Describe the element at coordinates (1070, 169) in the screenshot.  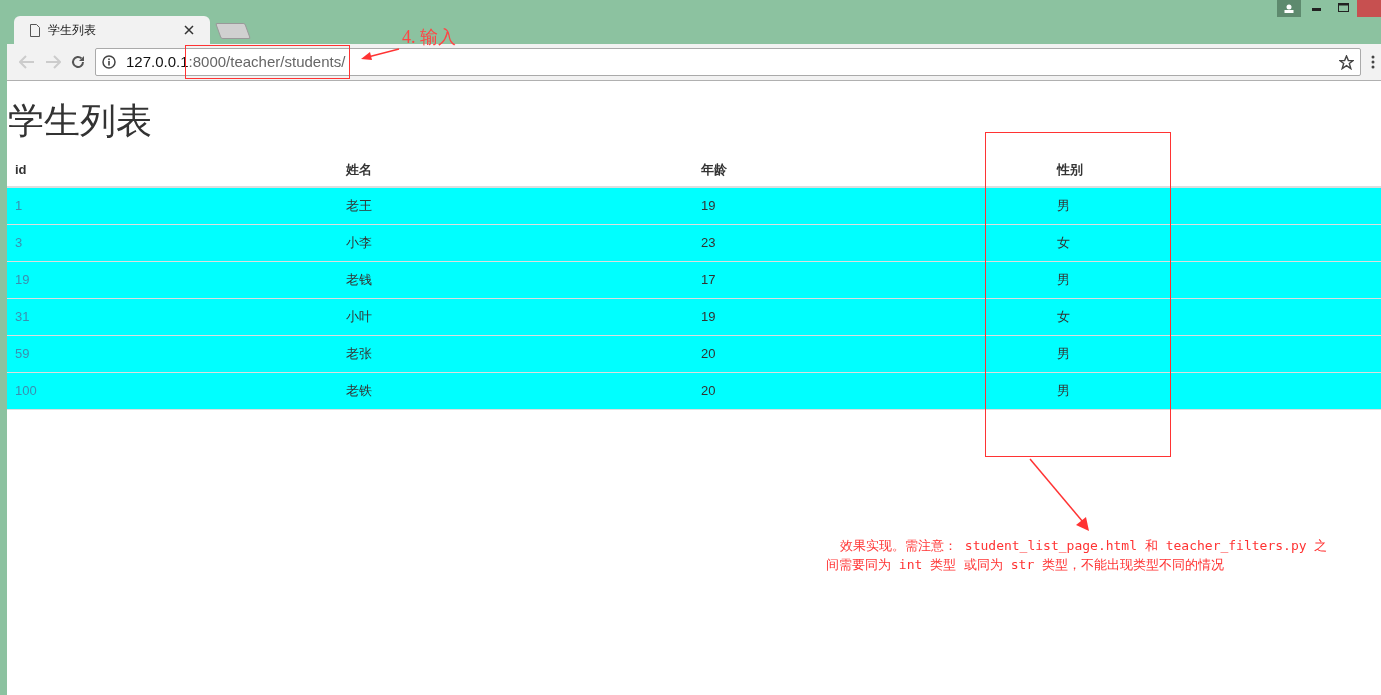
I see `column-header: 性别` at that location.